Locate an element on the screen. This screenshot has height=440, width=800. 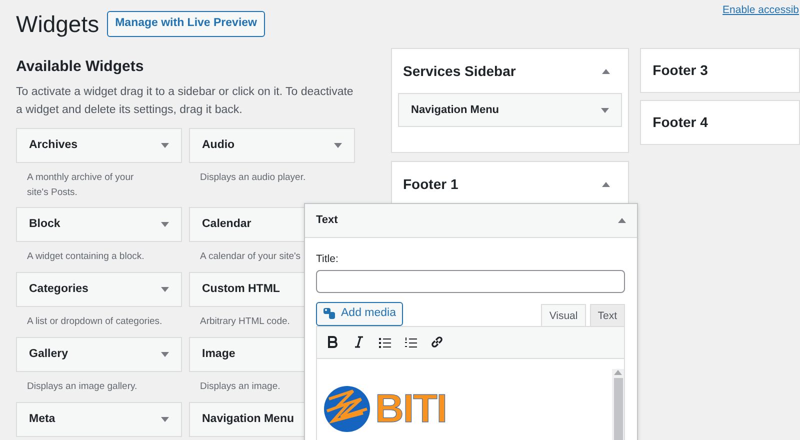
widget-name: Block is located at coordinates (44, 224).